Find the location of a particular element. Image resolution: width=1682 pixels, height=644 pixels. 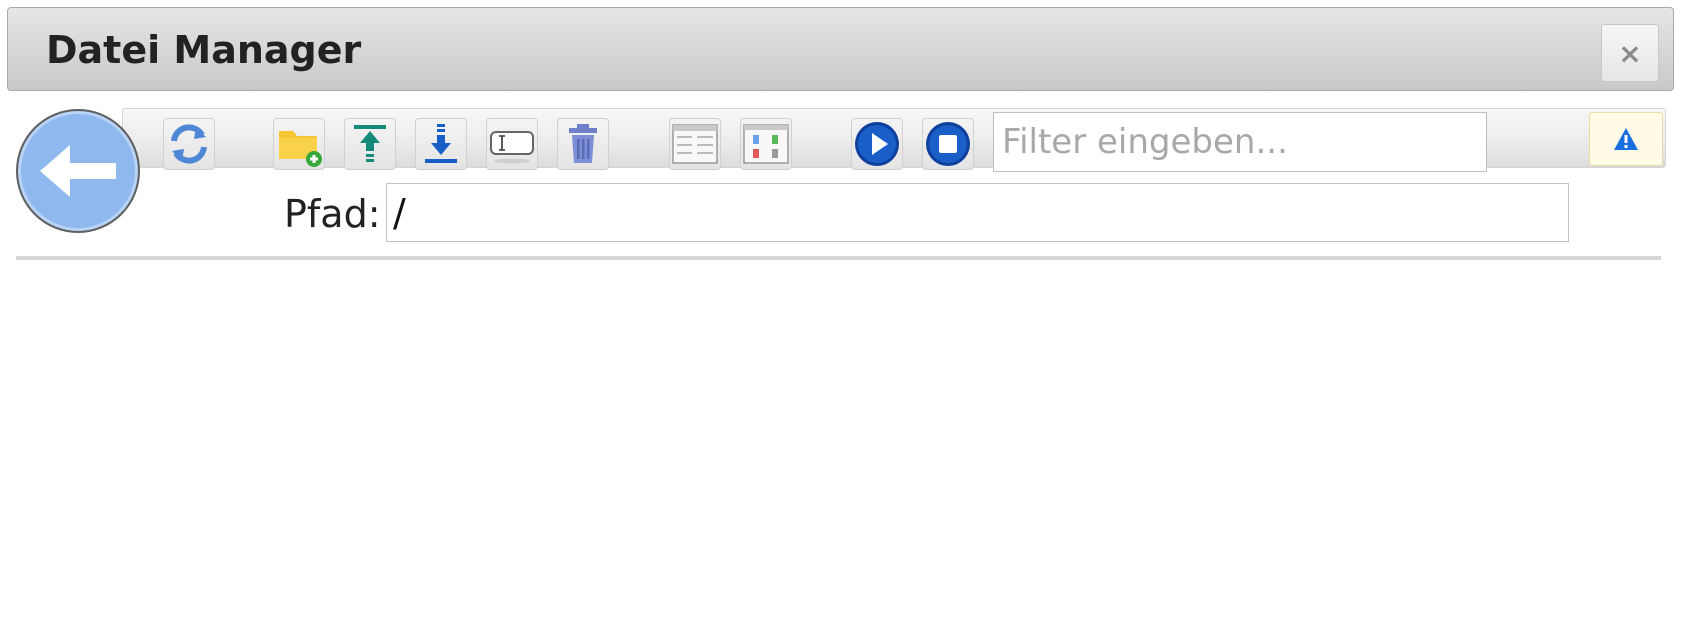

trash-icon is located at coordinates (583, 143).